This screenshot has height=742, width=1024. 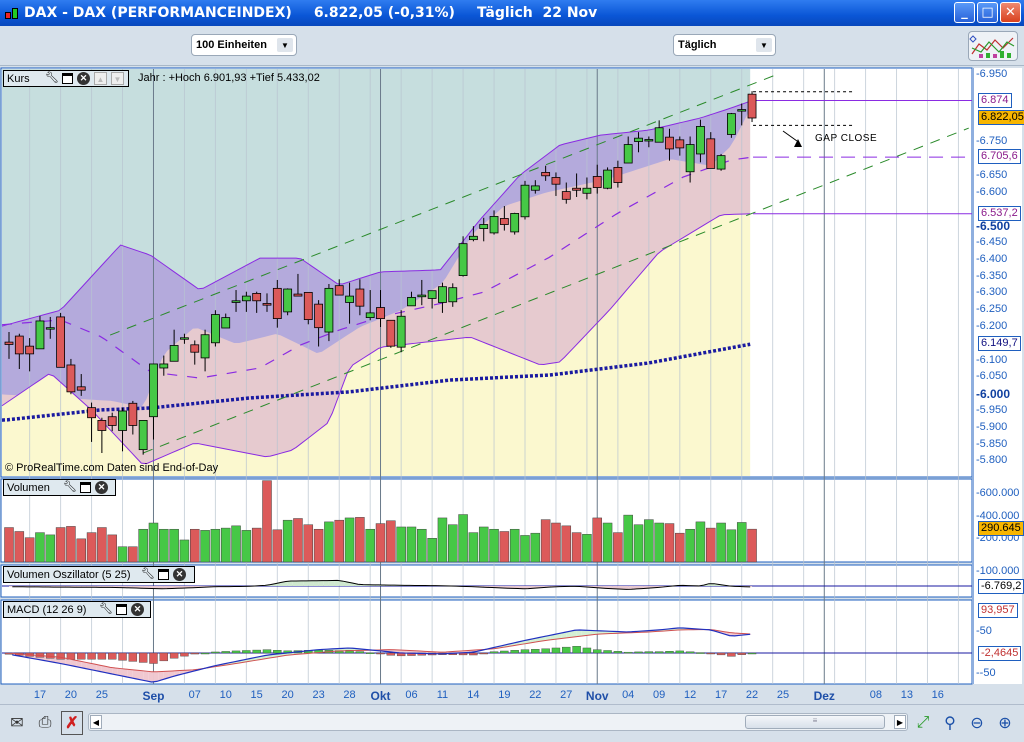 What do you see at coordinates (659, 695) in the screenshot?
I see `date-tick-label: 09` at bounding box center [659, 695].